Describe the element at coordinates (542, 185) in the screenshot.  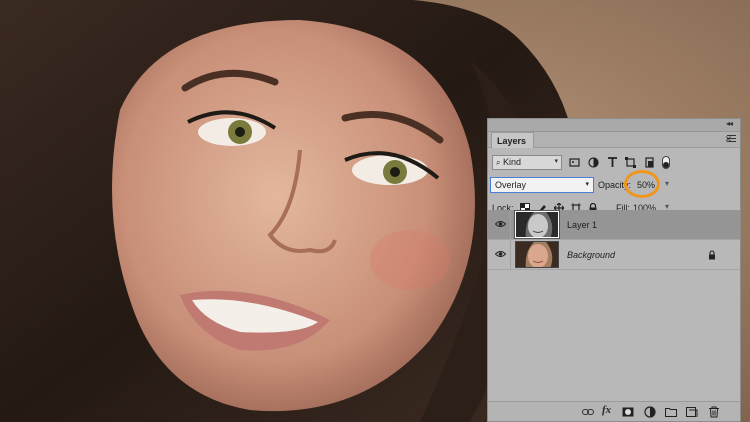
I see `blend-mode-select: Overlay ▾` at that location.